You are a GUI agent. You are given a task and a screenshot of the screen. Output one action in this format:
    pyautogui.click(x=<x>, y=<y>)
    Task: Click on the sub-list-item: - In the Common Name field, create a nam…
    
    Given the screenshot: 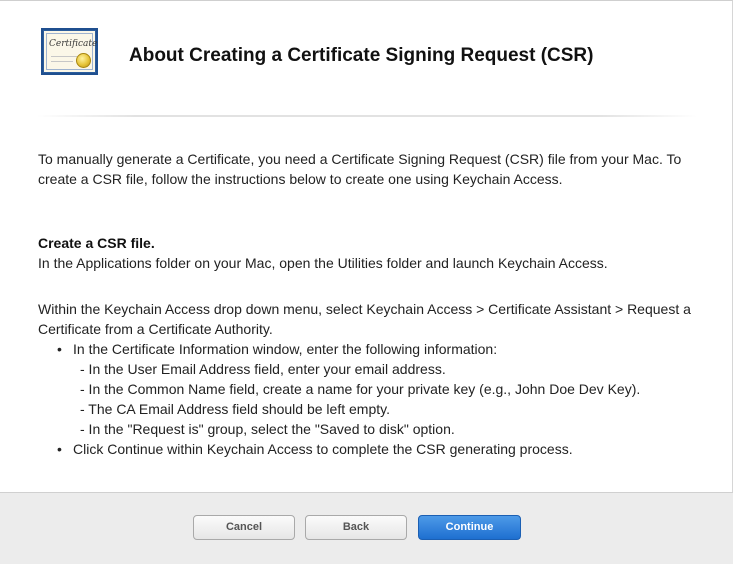 What is the action you would take?
    pyautogui.click(x=360, y=389)
    